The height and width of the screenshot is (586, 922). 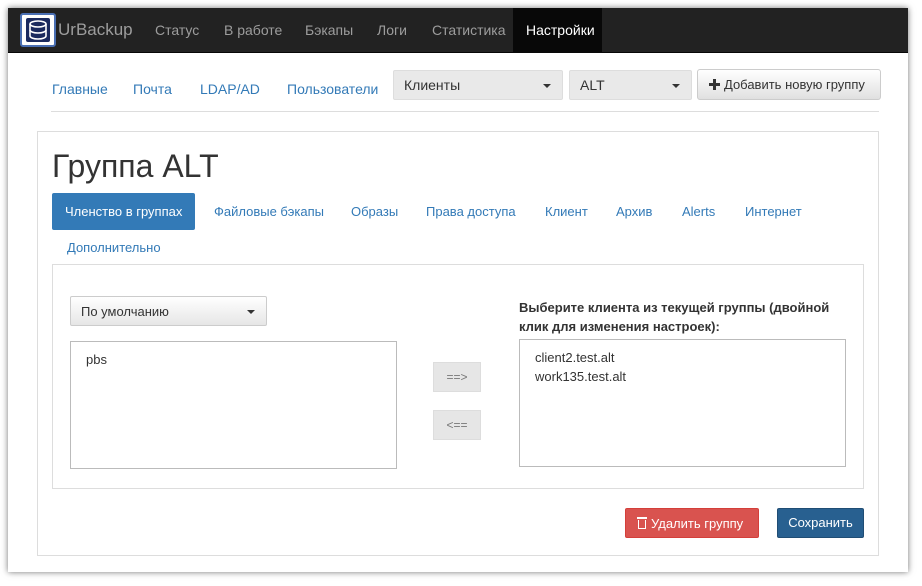 What do you see at coordinates (253, 30) in the screenshot?
I see `nav-item-activities: В работе` at bounding box center [253, 30].